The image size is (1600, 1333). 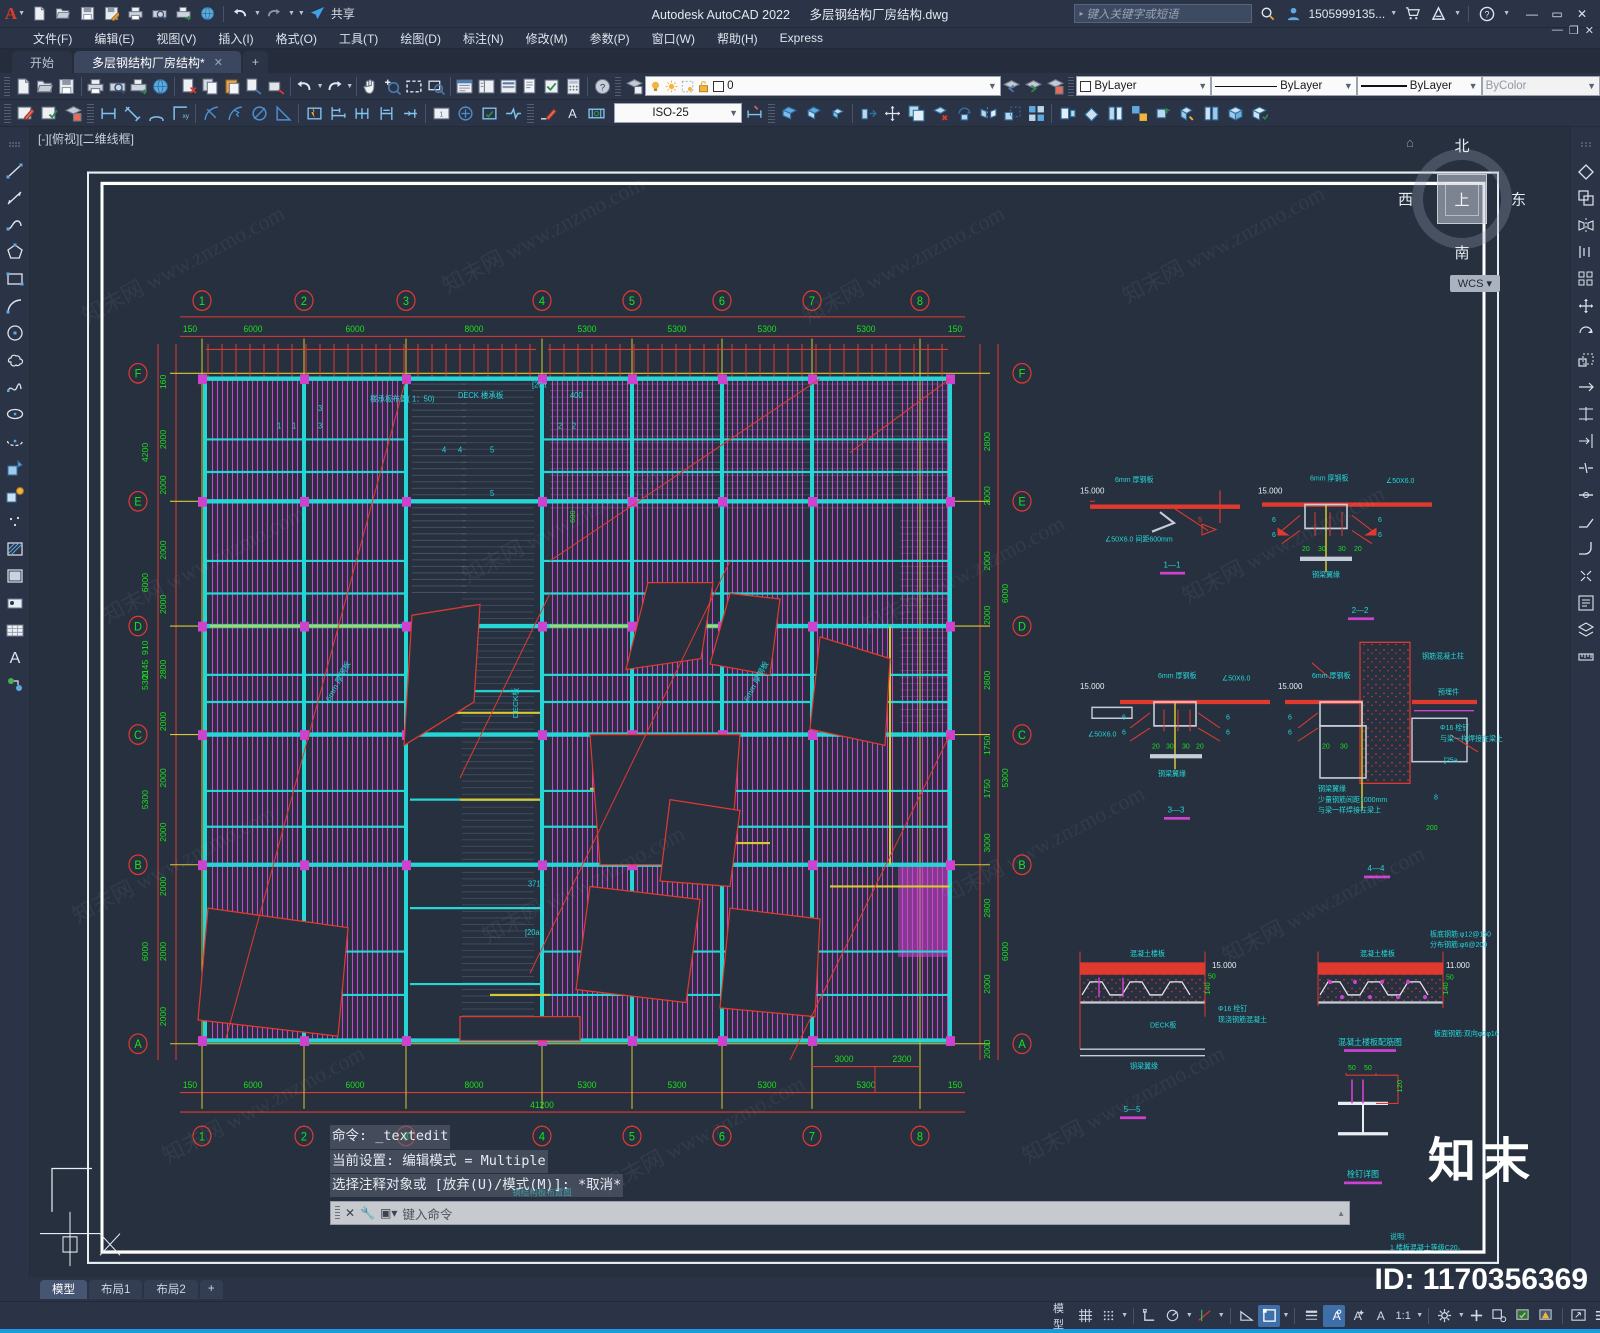 I want to click on dim-jogged-icon, so click(x=235, y=113).